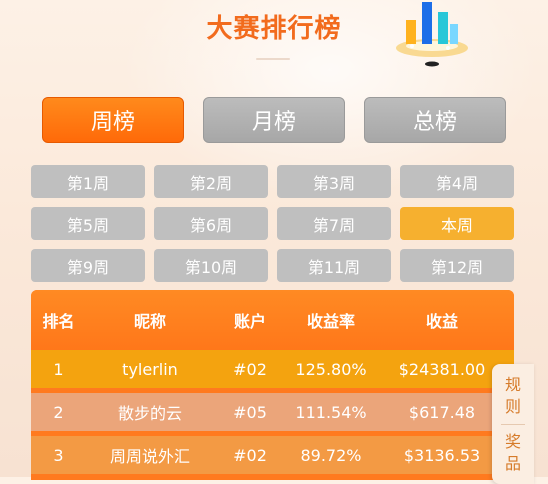 The image size is (548, 484). Describe the element at coordinates (149, 321) in the screenshot. I see `header-nickname: 昵称` at that location.